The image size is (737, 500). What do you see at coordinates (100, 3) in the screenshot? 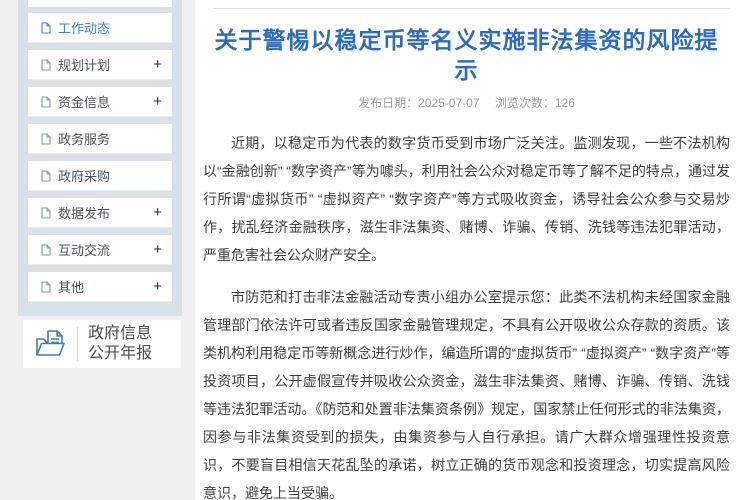
I see `sidebar-item-clipped` at bounding box center [100, 3].